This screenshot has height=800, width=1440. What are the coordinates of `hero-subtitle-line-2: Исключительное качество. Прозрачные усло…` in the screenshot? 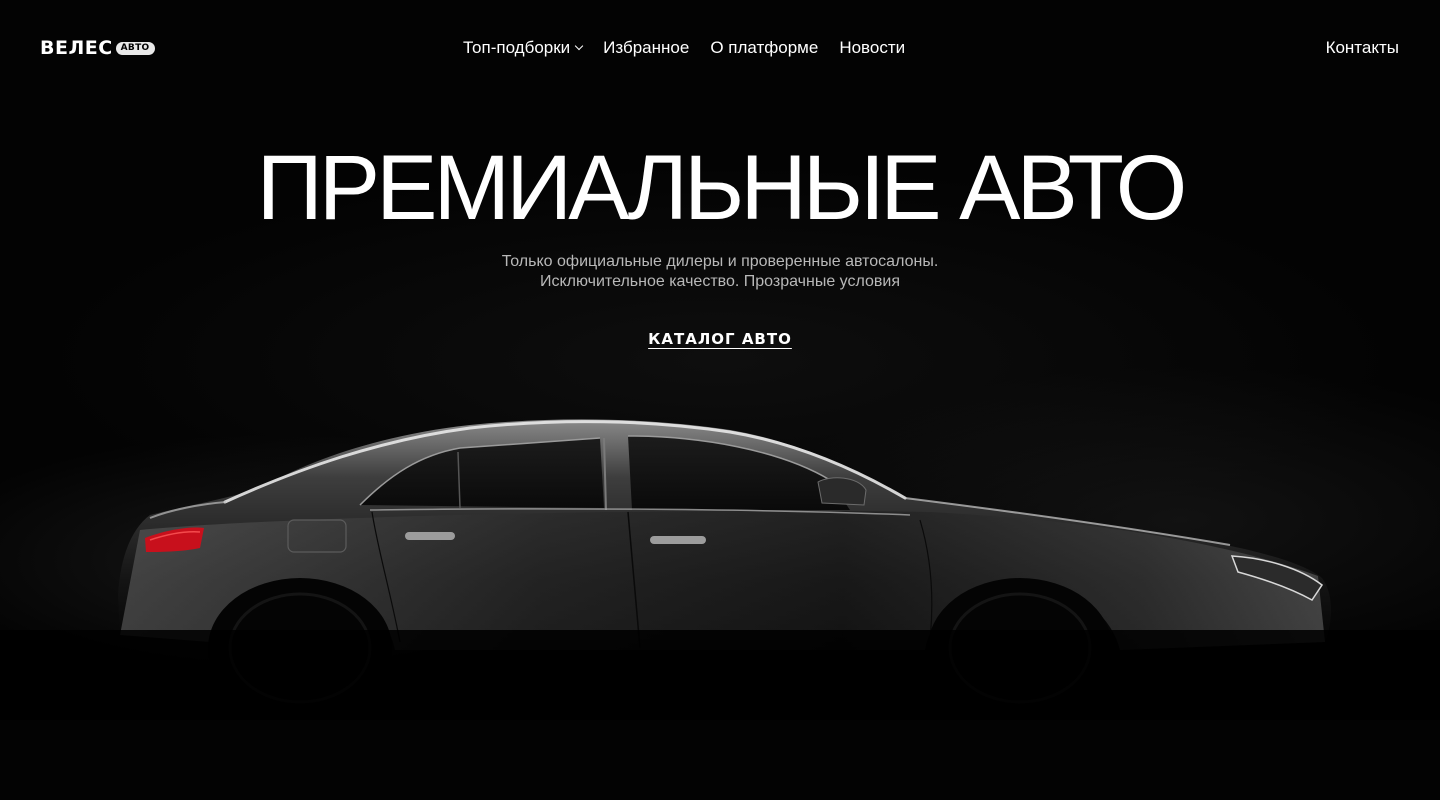 It's located at (720, 281).